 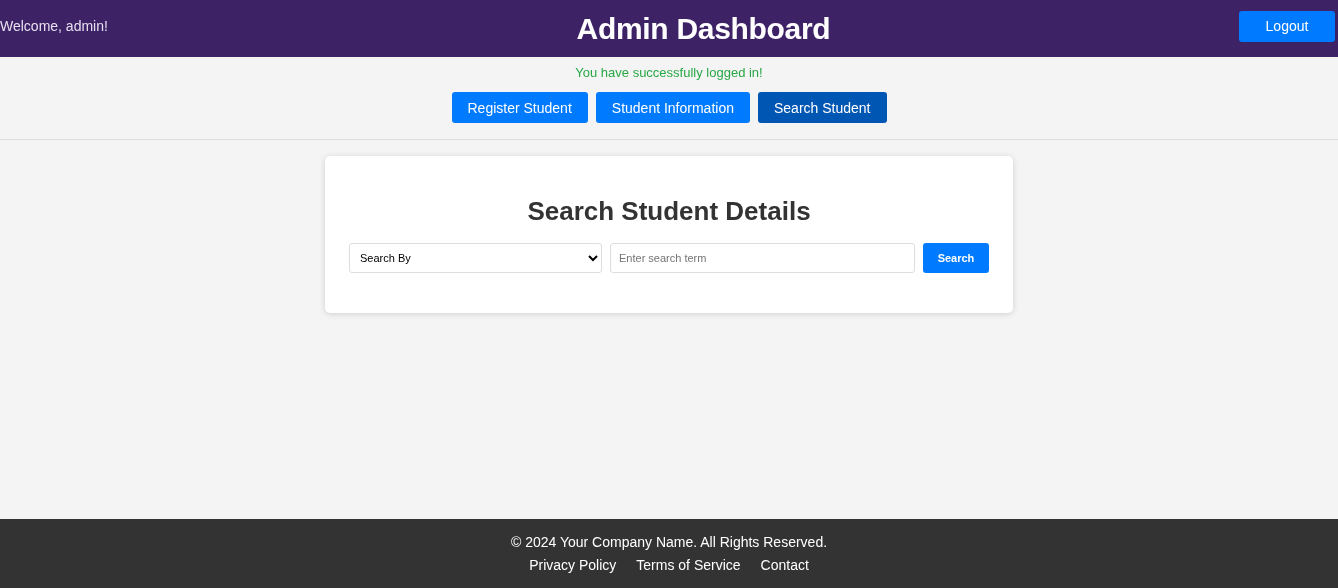 What do you see at coordinates (573, 565) in the screenshot?
I see `footer-link: Privacy Policy` at bounding box center [573, 565].